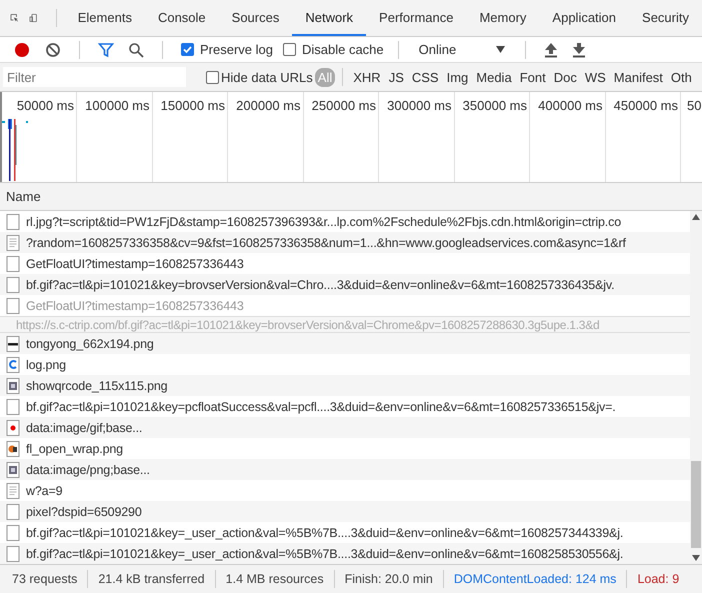  What do you see at coordinates (551, 50) in the screenshot?
I see `upload-icon` at bounding box center [551, 50].